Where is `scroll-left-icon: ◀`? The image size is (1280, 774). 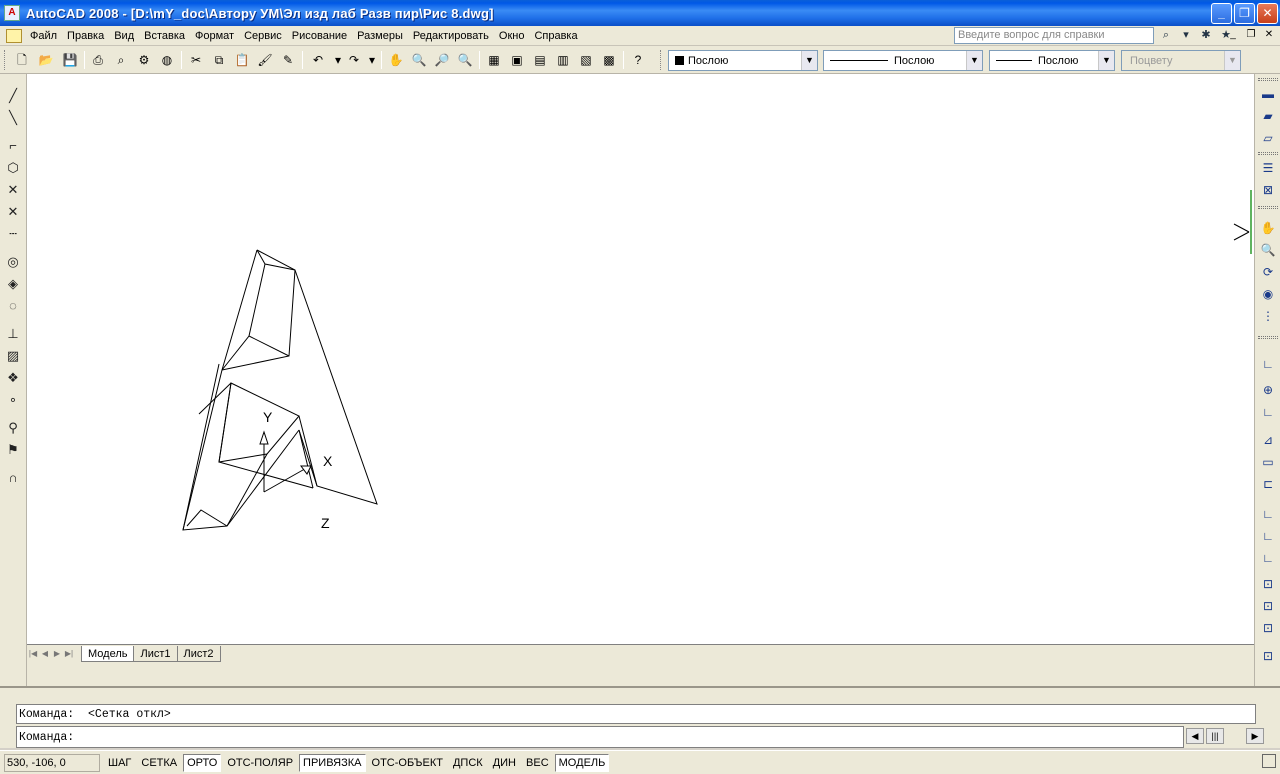 scroll-left-icon: ◀ is located at coordinates (1195, 736).